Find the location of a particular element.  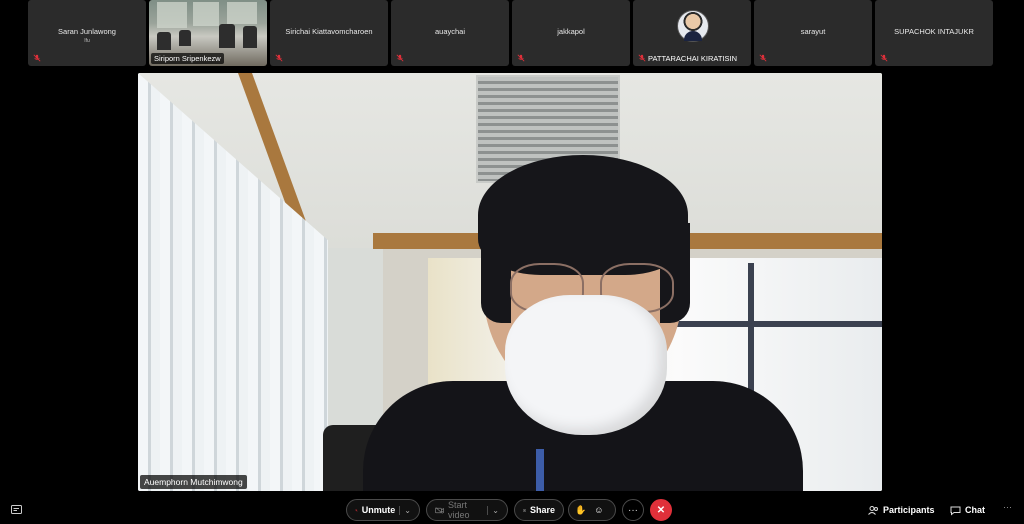

participant-tile-avatar: PATTARACHAI KIRATISIN is located at coordinates (692, 33).